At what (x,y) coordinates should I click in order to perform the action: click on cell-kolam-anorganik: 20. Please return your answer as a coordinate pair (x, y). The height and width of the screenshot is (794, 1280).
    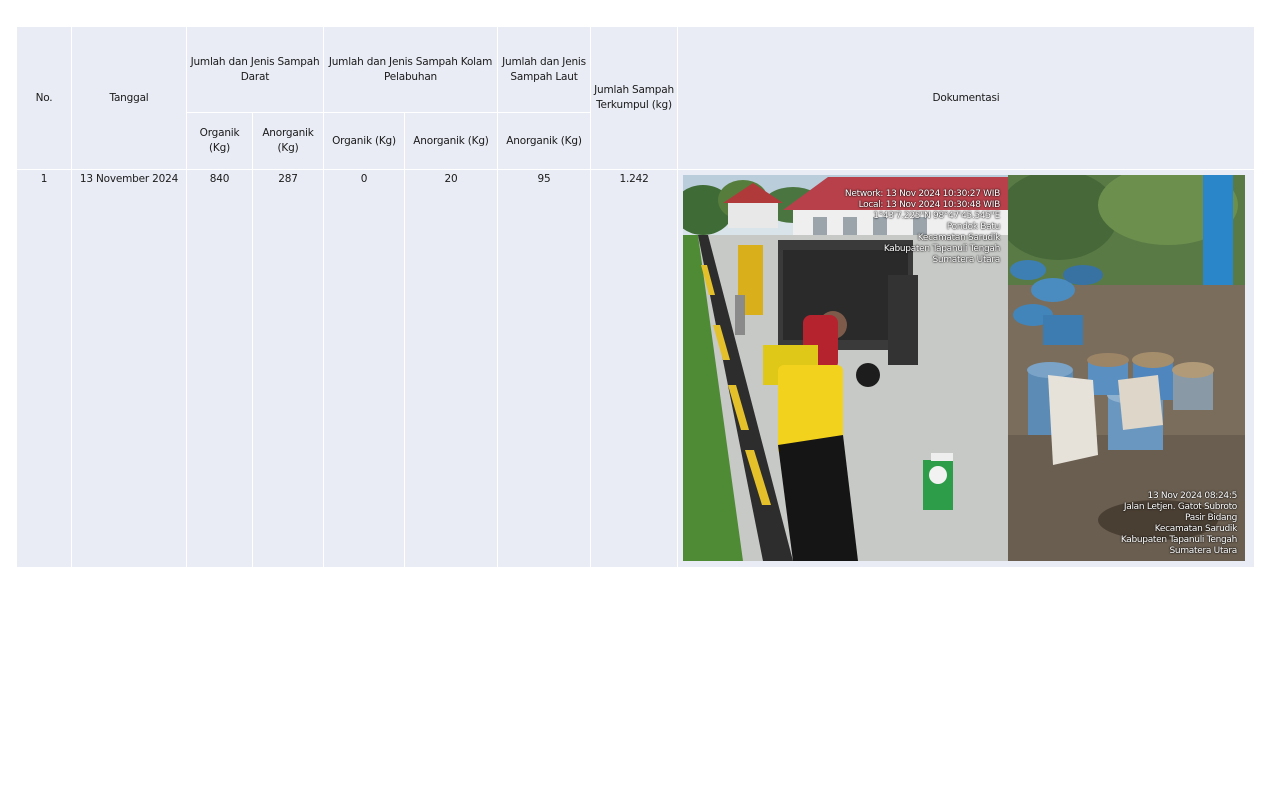
    Looking at the image, I should click on (451, 368).